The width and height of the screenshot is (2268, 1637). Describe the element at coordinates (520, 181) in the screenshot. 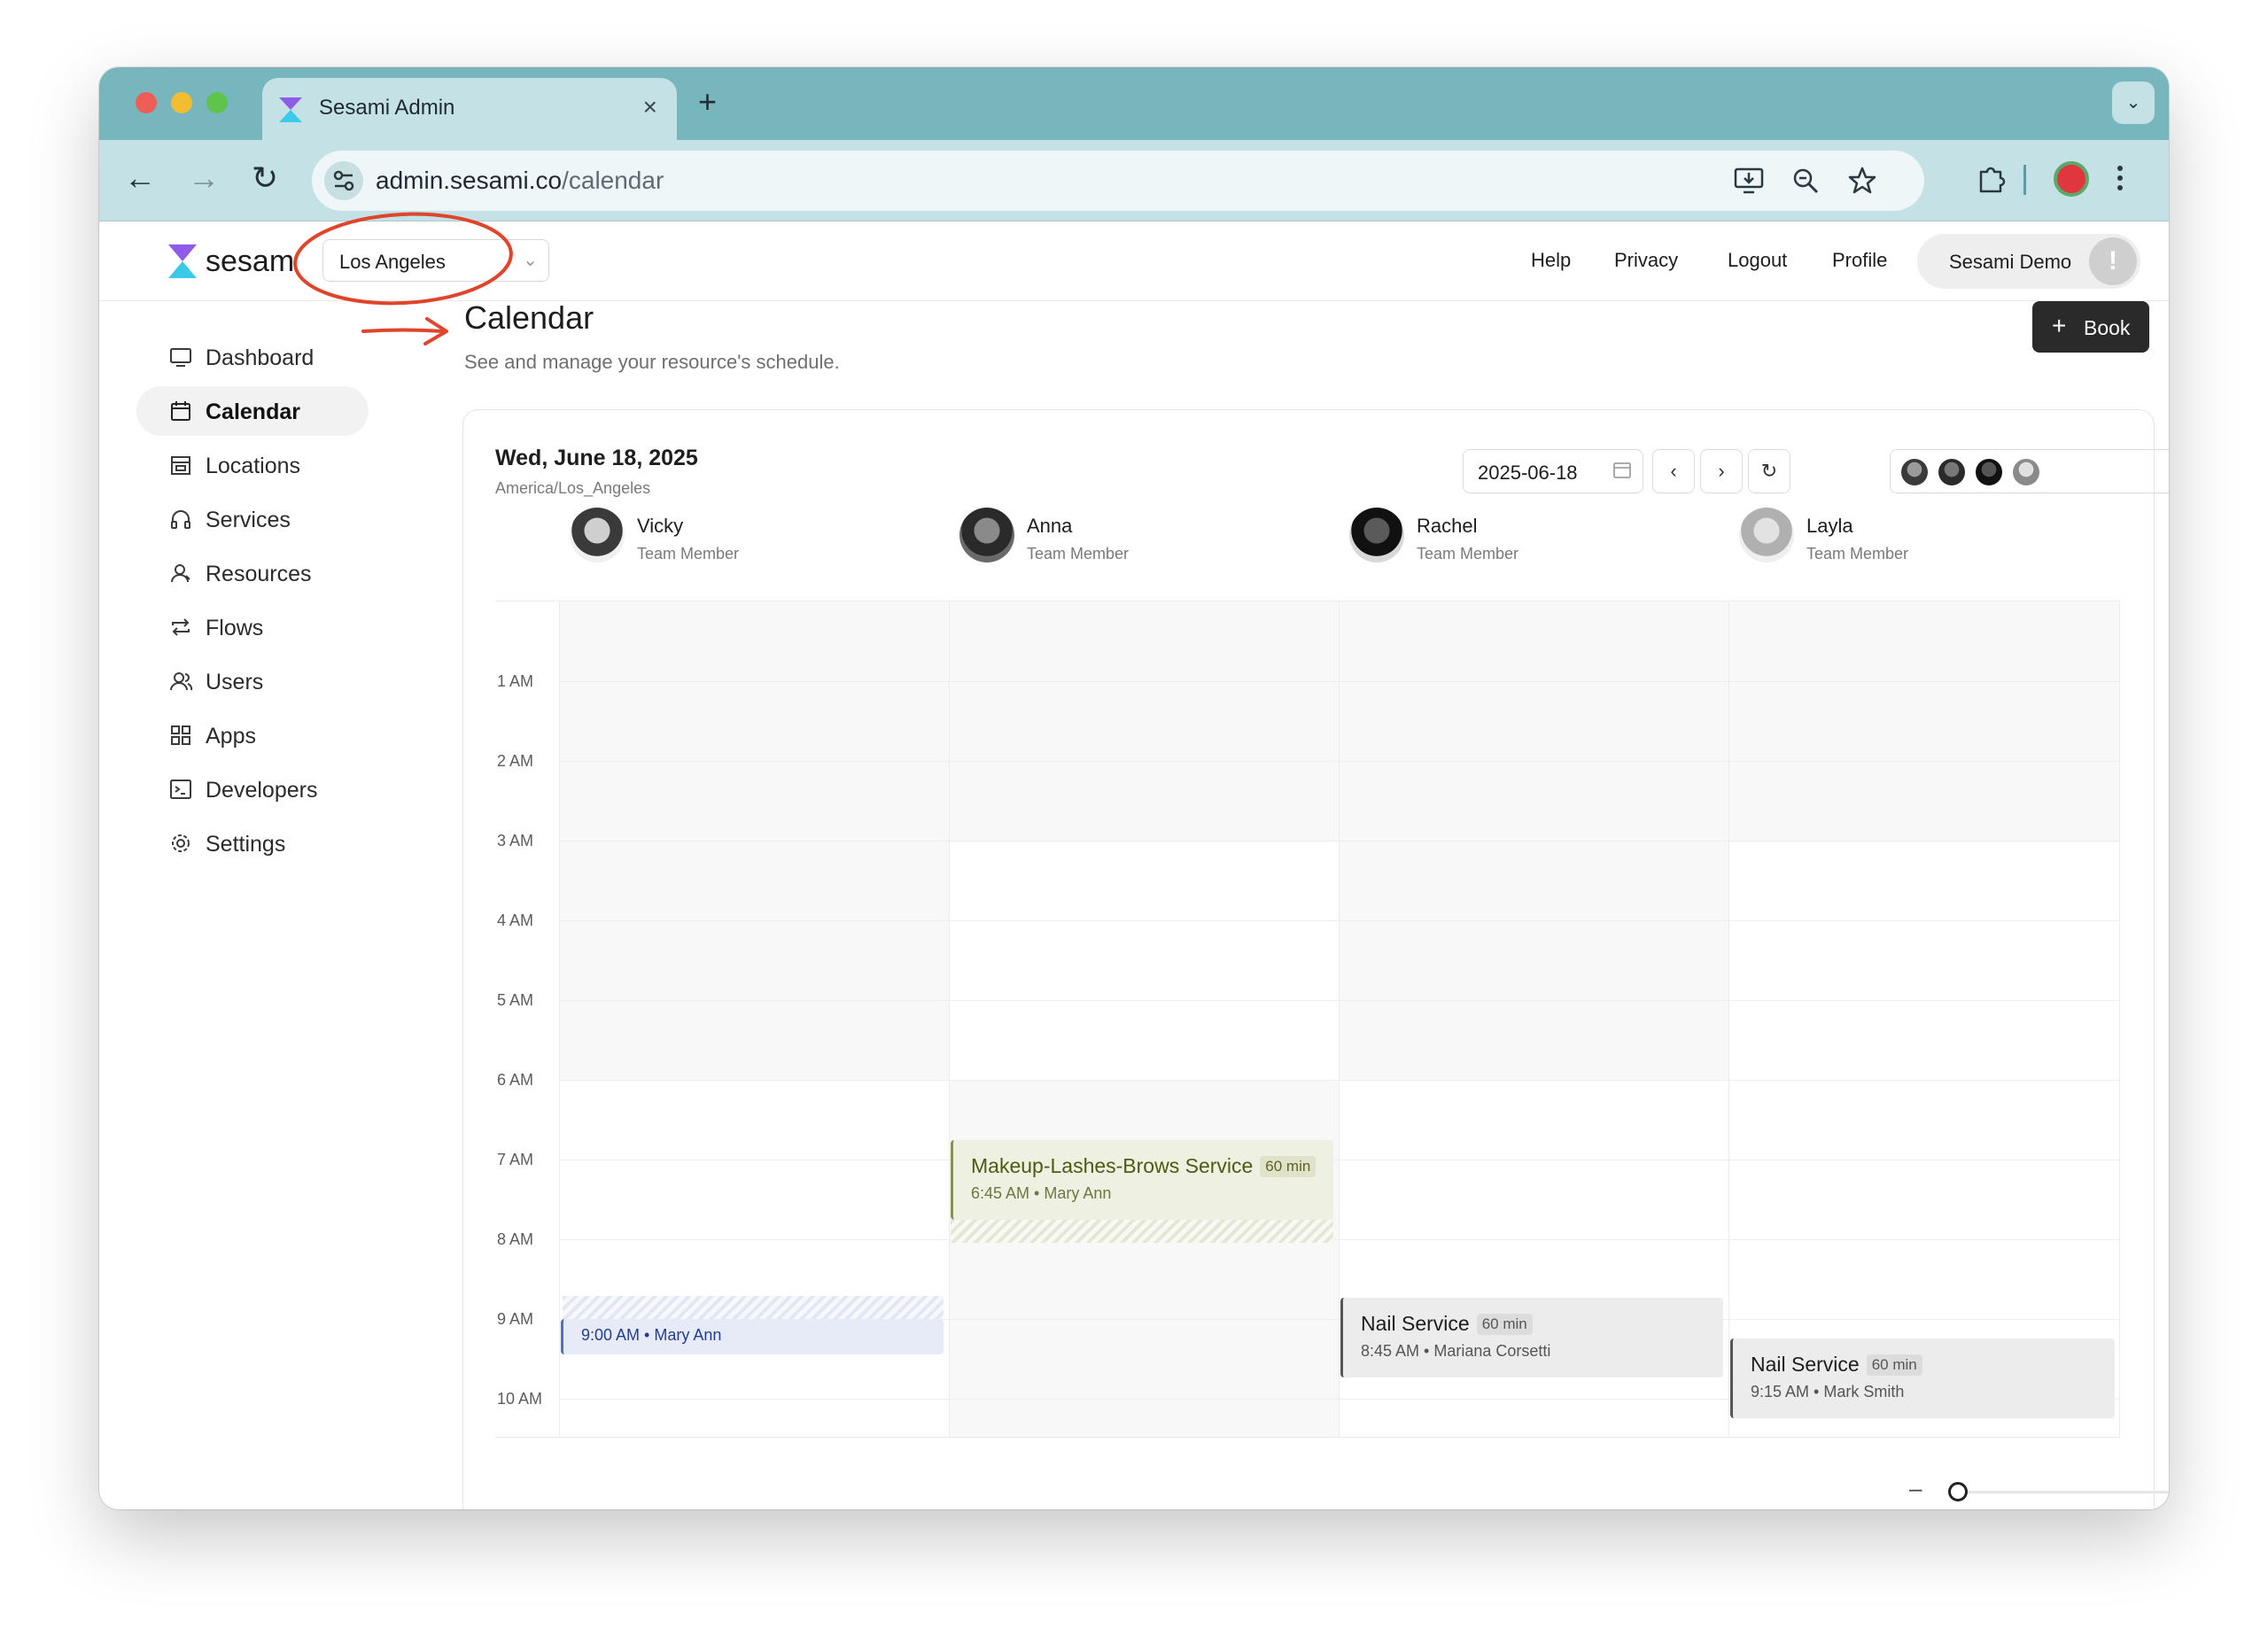

I see `url-text: admin.sesami.co/calendar` at that location.